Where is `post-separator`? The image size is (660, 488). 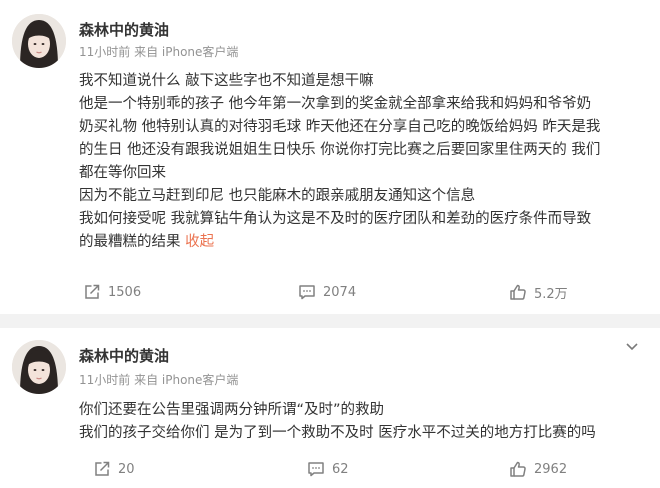
post-separator is located at coordinates (330, 321).